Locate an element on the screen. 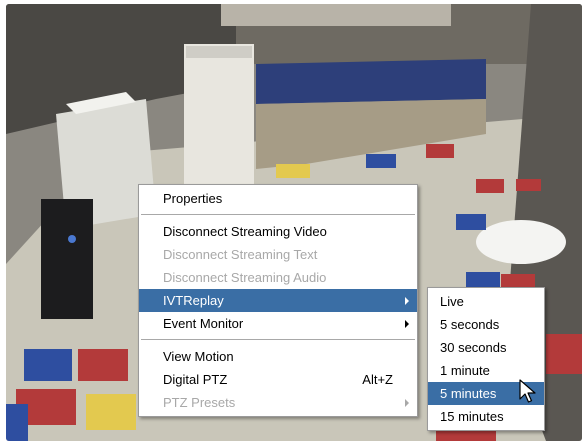 The width and height of the screenshot is (588, 445). submenu-item-30-seconds: 30 seconds is located at coordinates (486, 347).